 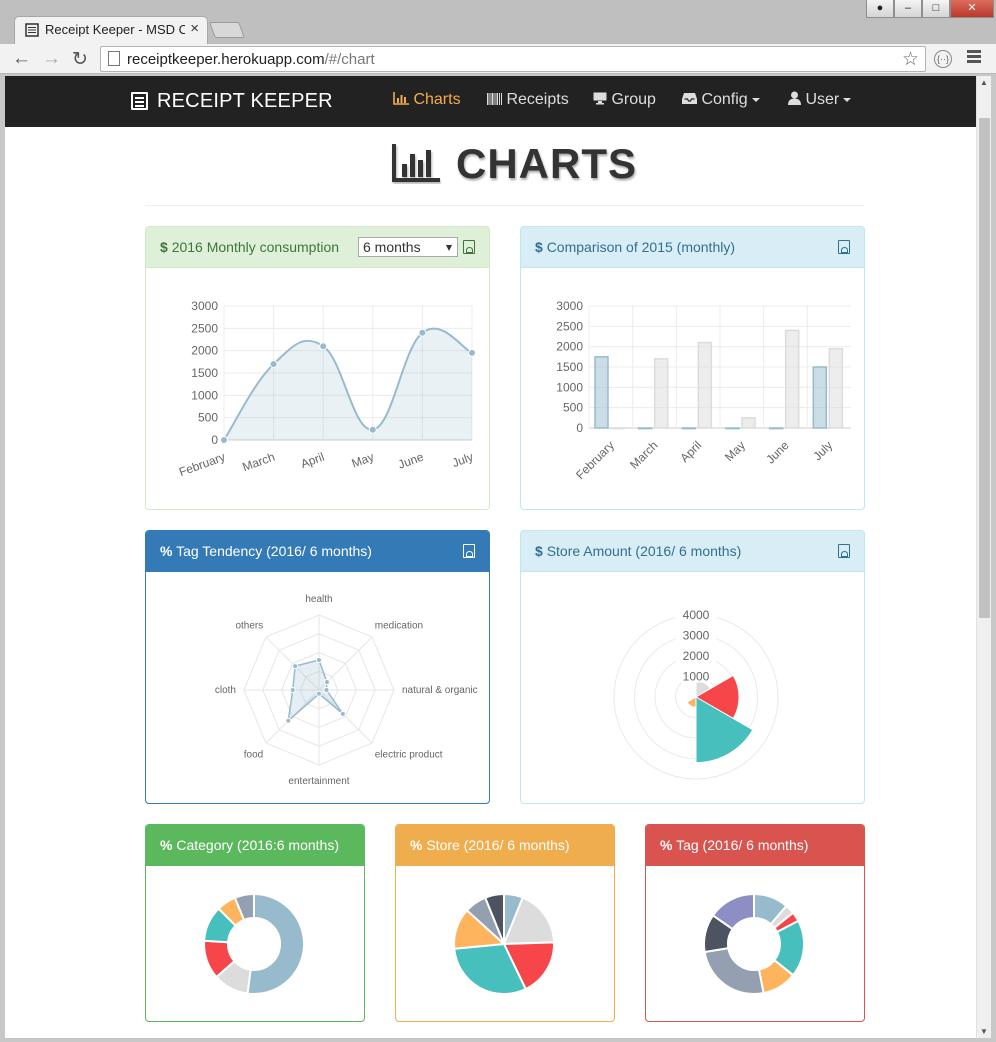 I want to click on brand-name: RECEIPT KEEPER, so click(x=245, y=101).